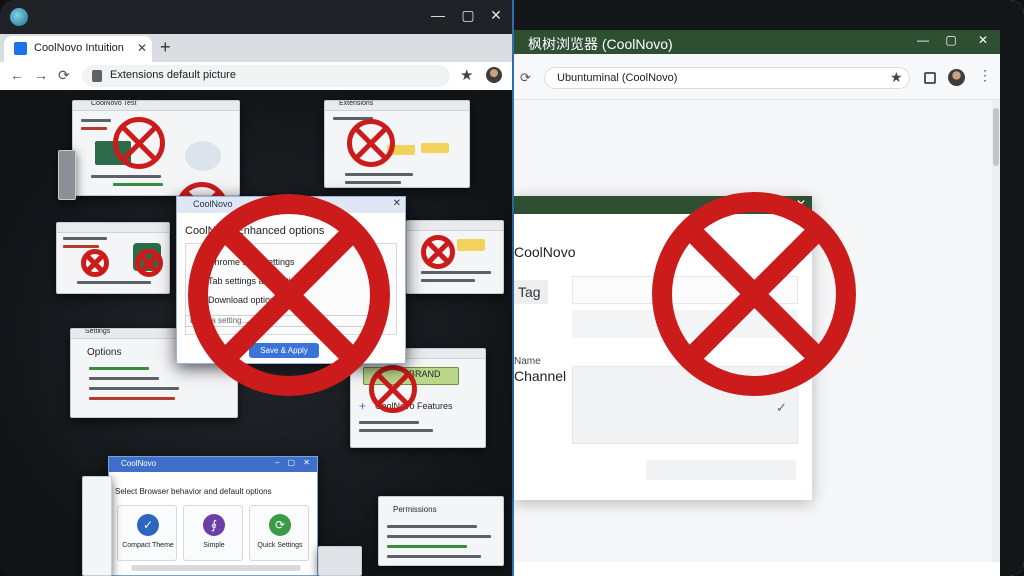 This screenshot has width=1024, height=576. What do you see at coordinates (17, 75) in the screenshot?
I see `back-button: ←` at bounding box center [17, 75].